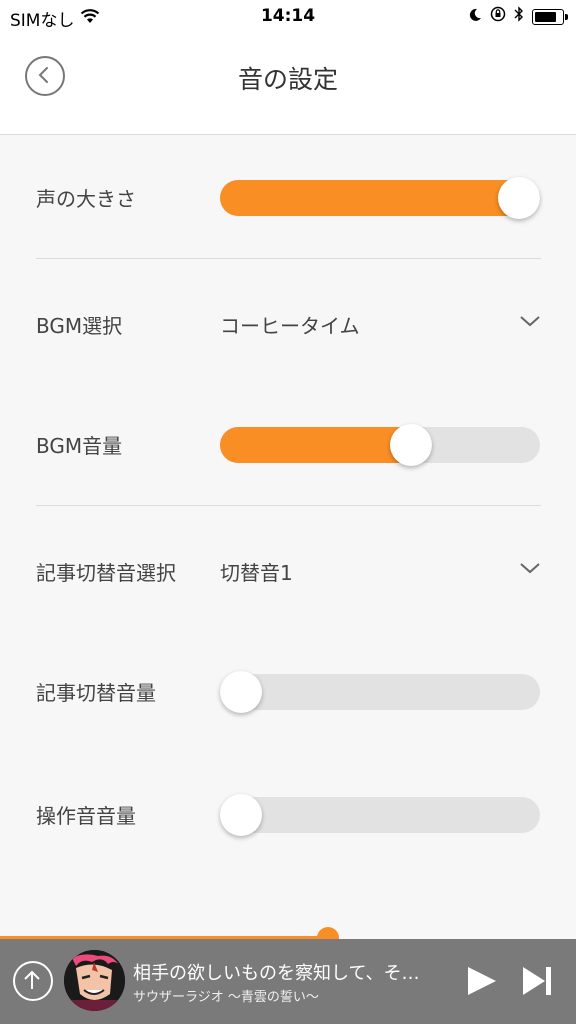  I want to click on status-right, so click(518, 16).